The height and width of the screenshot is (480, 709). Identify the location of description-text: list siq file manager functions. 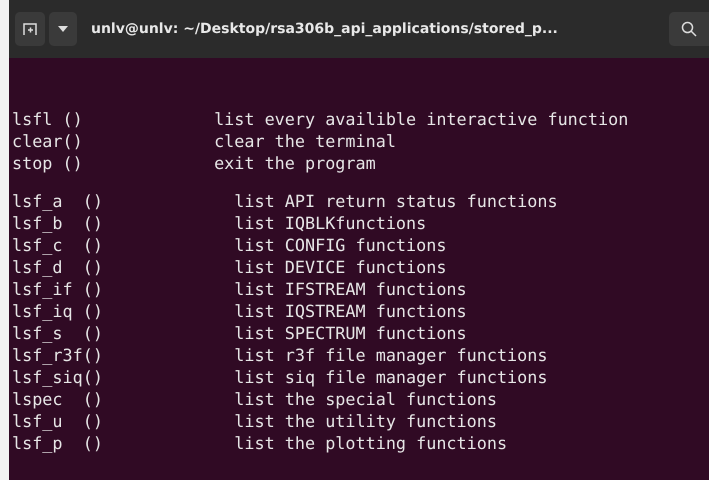
(391, 377).